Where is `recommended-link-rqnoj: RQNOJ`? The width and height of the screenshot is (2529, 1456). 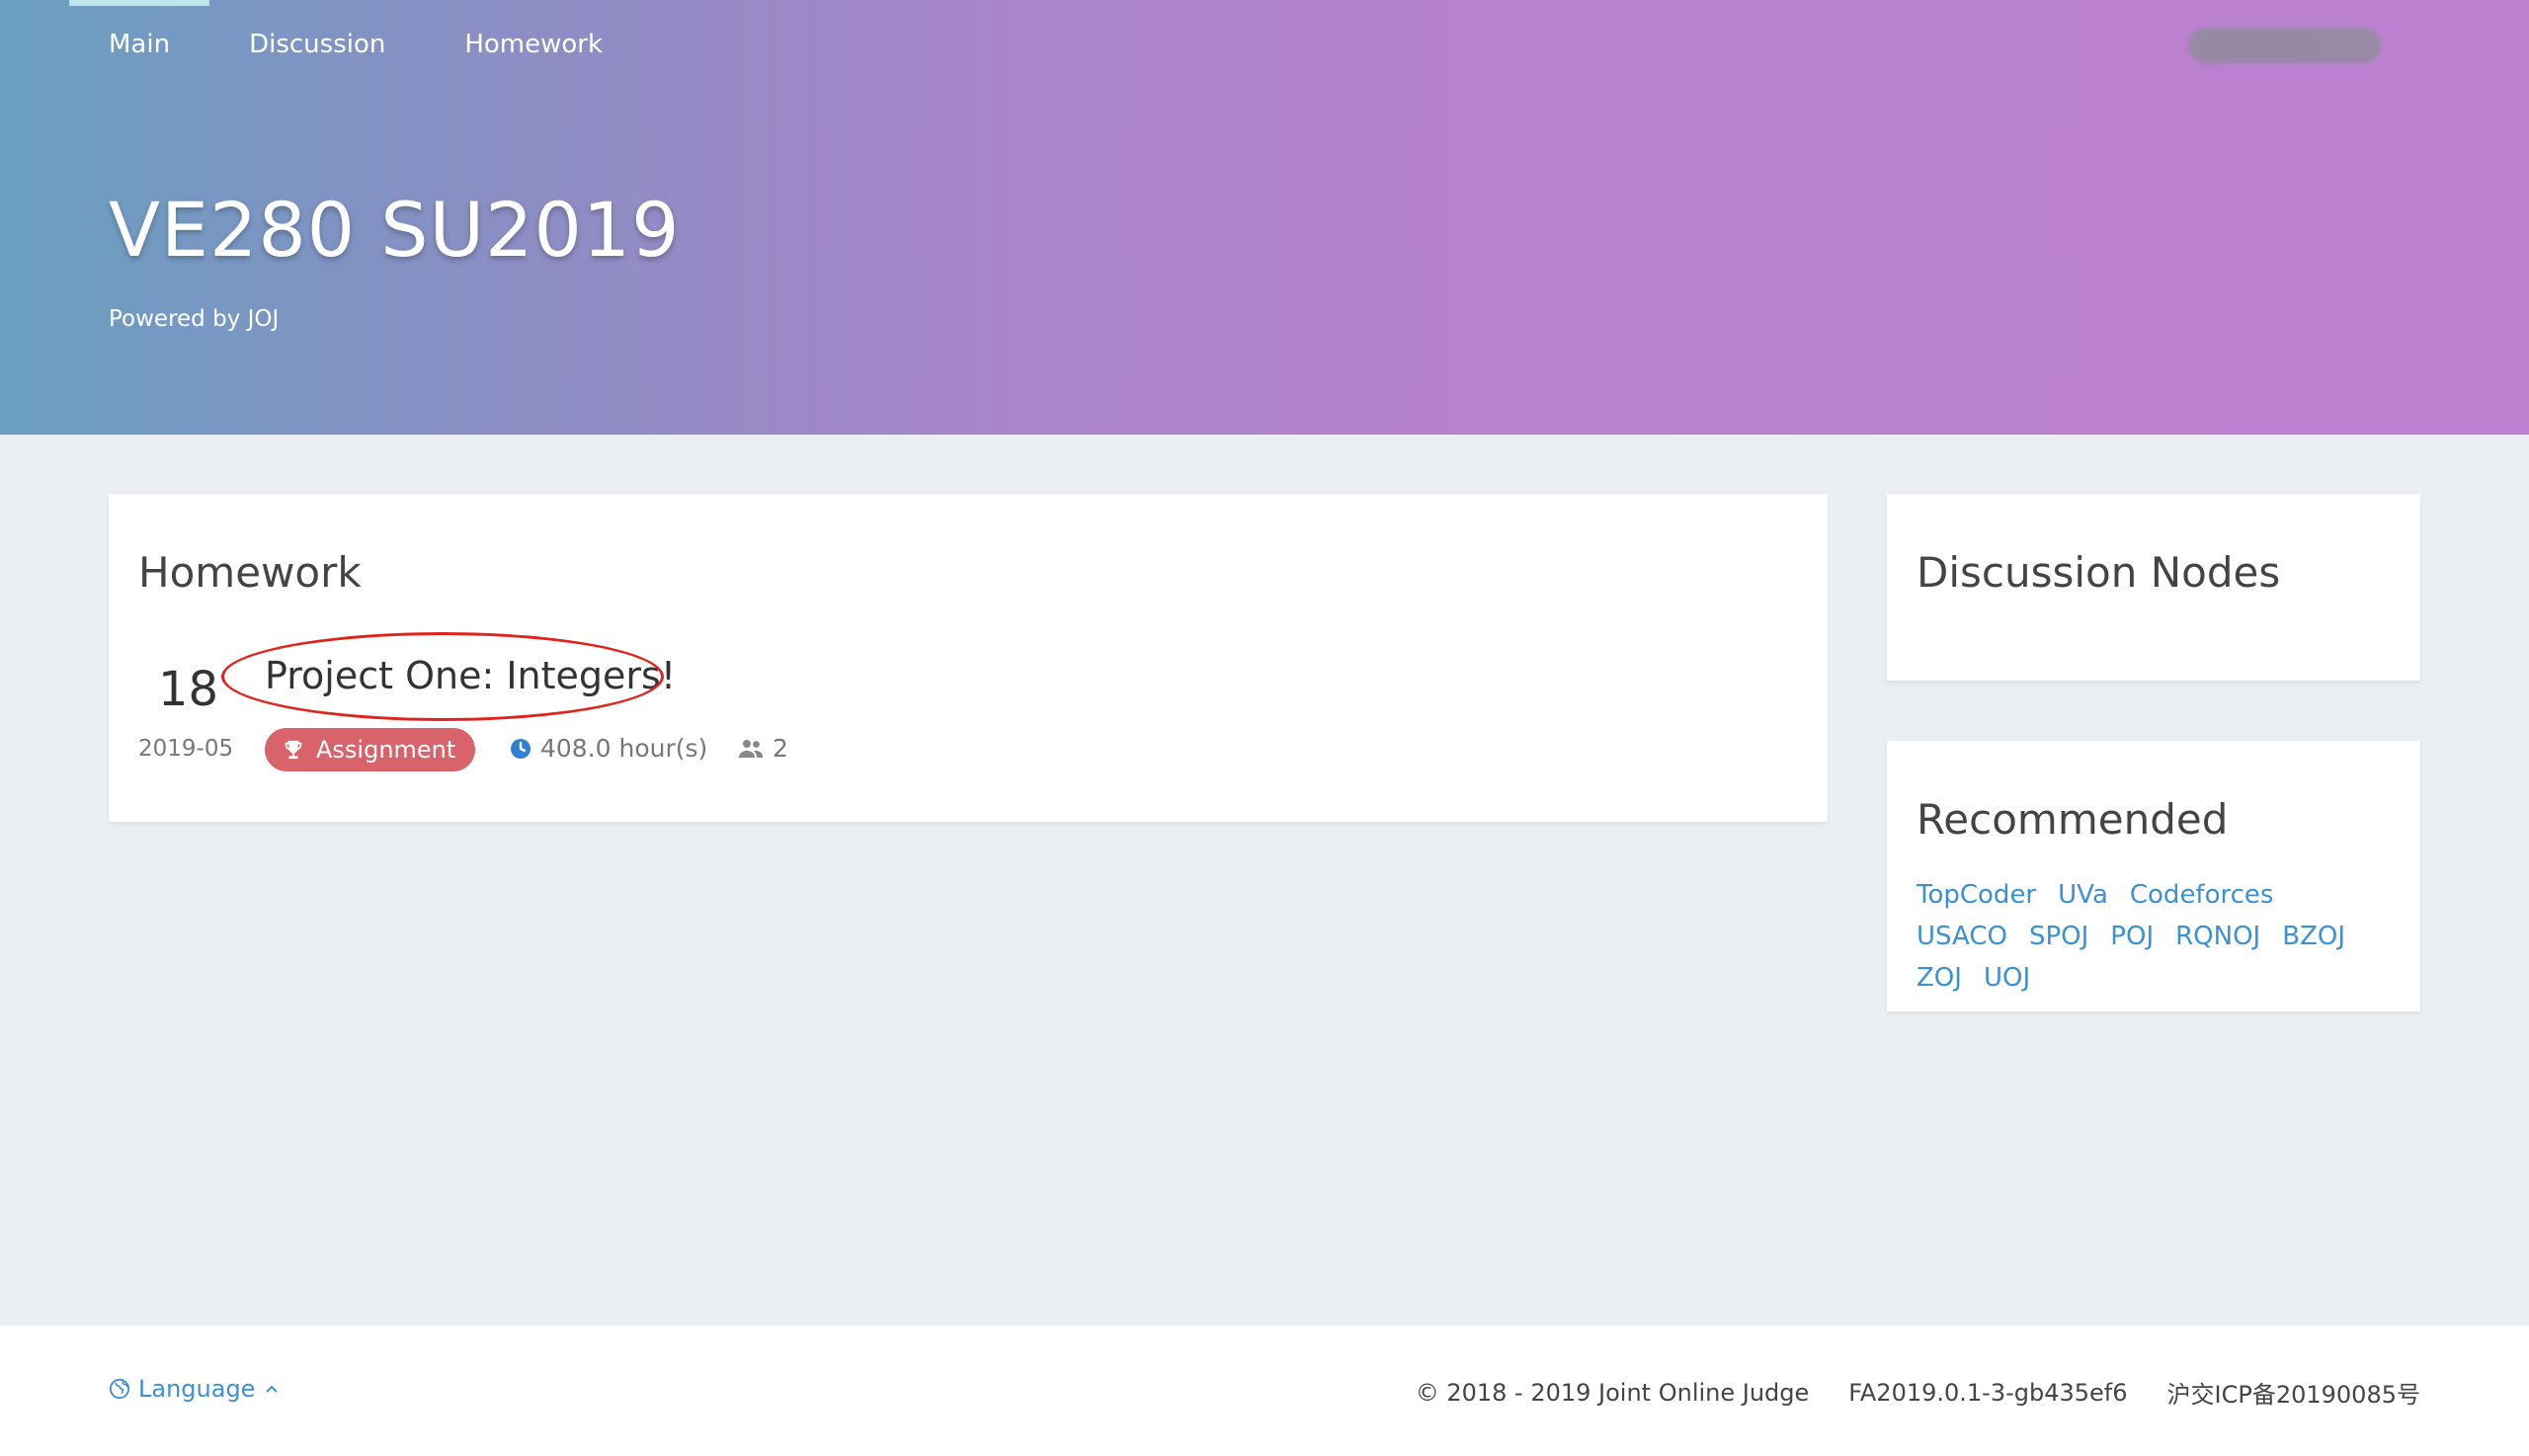 recommended-link-rqnoj: RQNOJ is located at coordinates (2217, 936).